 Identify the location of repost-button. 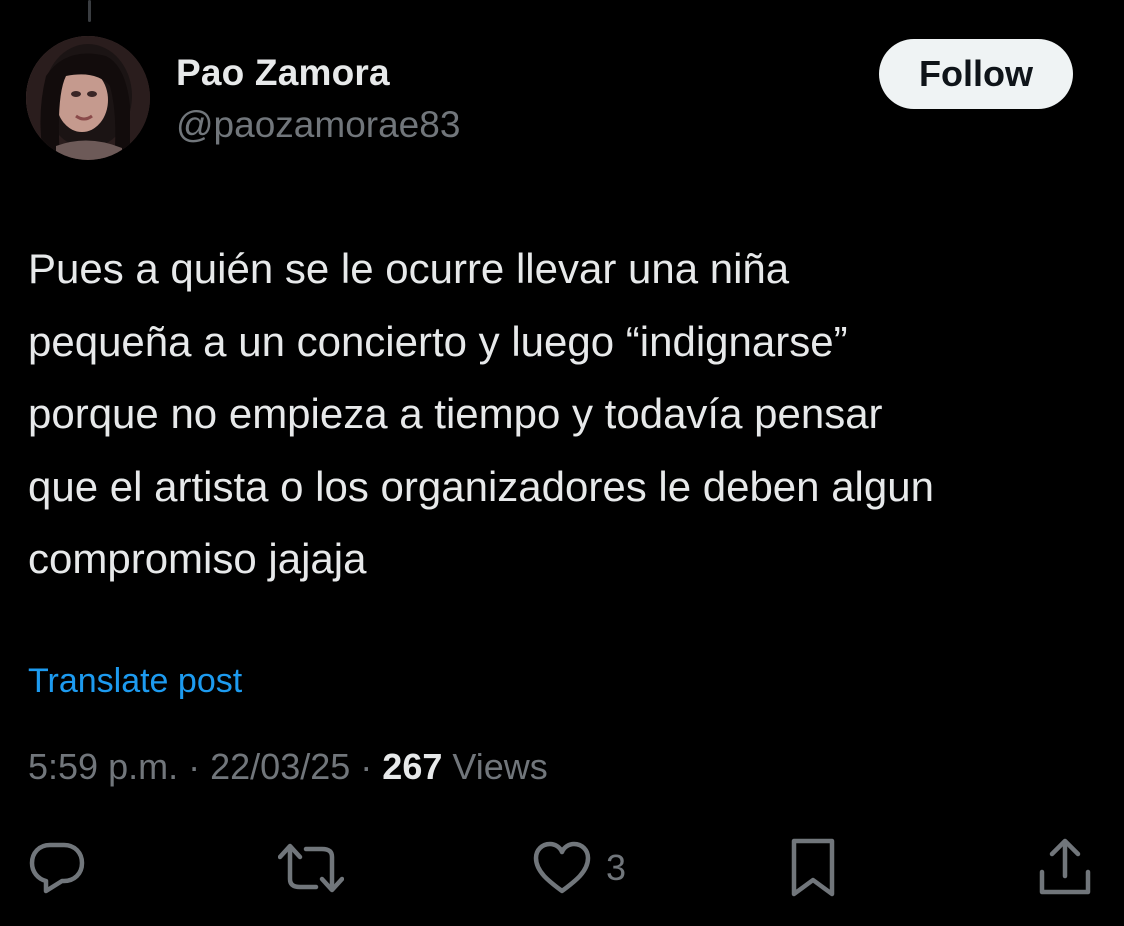
(311, 868).